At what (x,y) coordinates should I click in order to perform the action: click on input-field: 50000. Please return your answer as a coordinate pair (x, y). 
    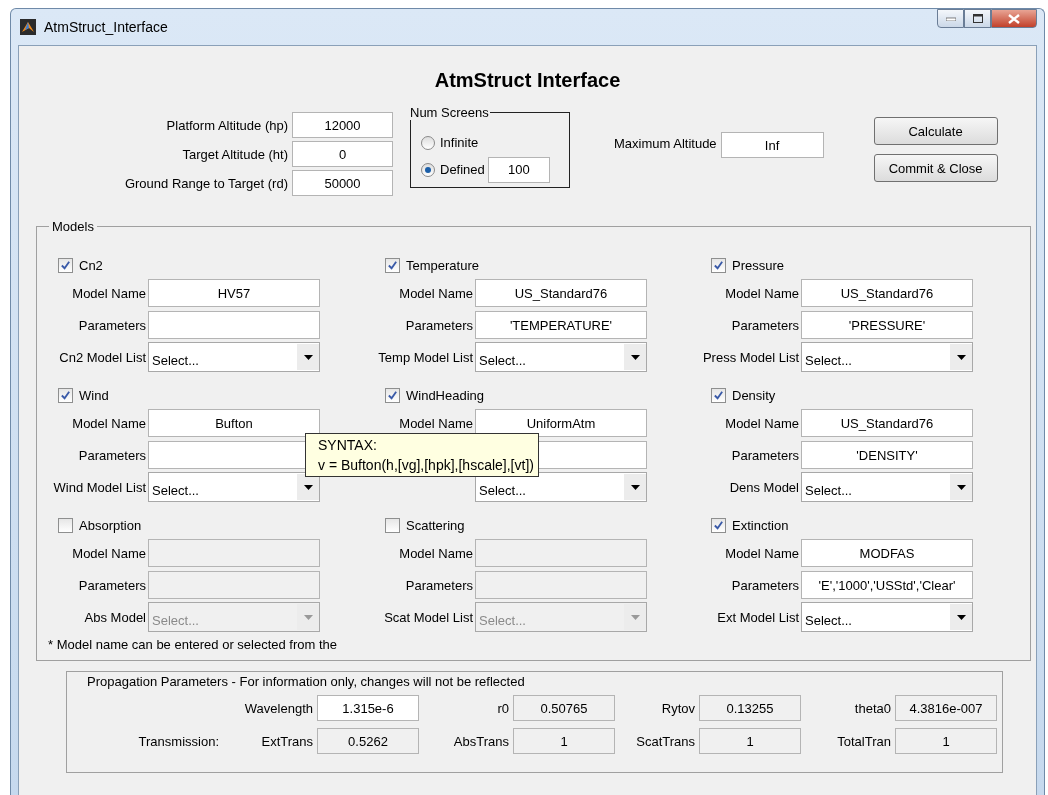
    Looking at the image, I should click on (342, 183).